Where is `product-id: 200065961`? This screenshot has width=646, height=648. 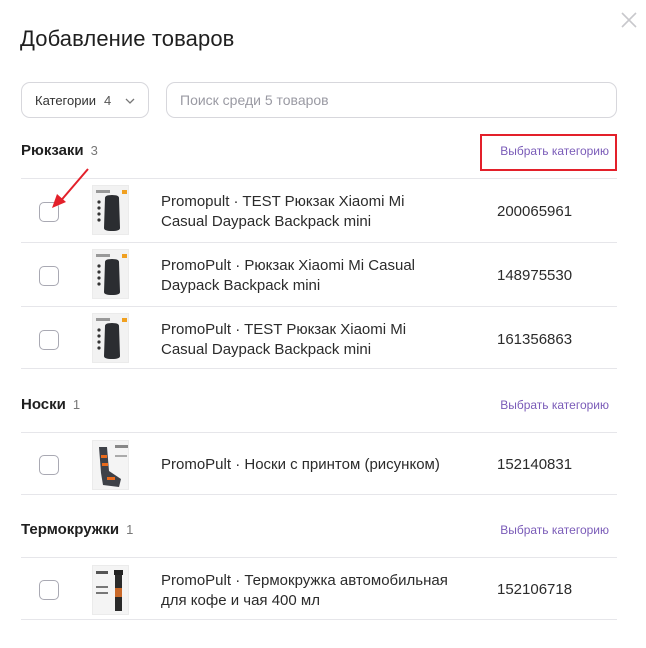 product-id: 200065961 is located at coordinates (535, 211).